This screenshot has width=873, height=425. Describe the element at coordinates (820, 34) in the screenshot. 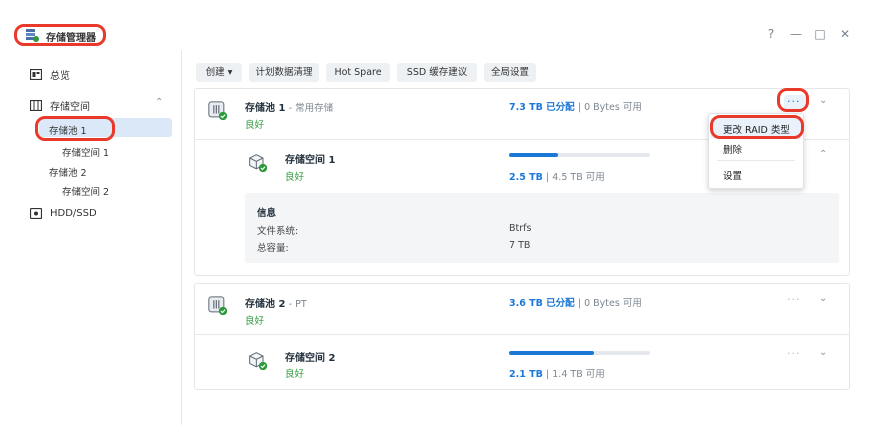

I see `maximize-button: □` at that location.